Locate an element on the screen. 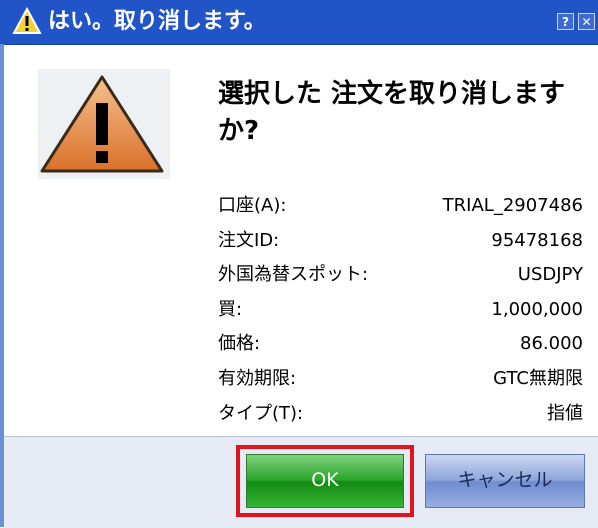  order-id-label: 注文ID: is located at coordinates (249, 240).